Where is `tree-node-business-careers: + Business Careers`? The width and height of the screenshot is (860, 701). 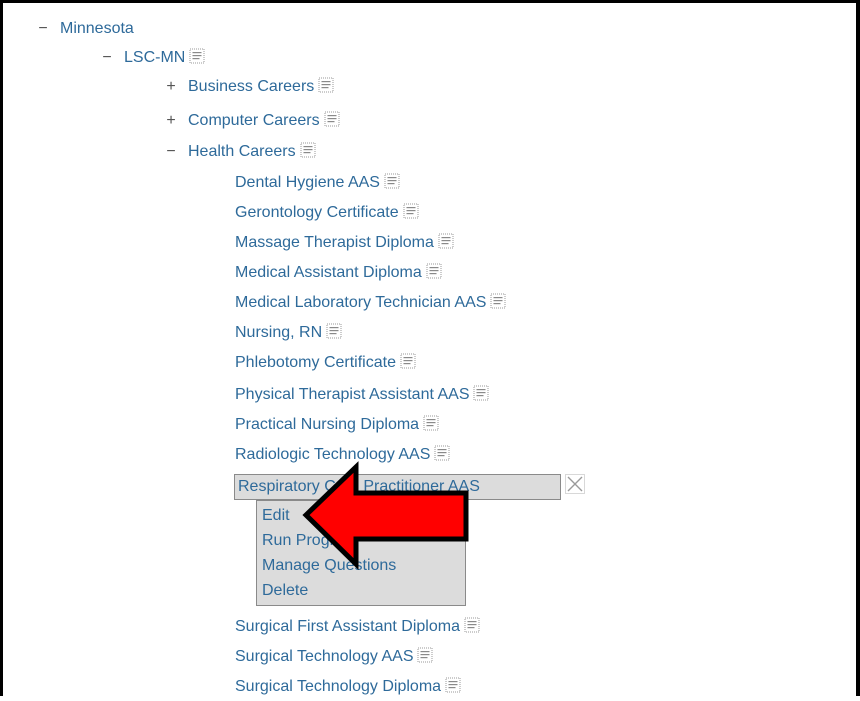 tree-node-business-careers: + Business Careers is located at coordinates (248, 87).